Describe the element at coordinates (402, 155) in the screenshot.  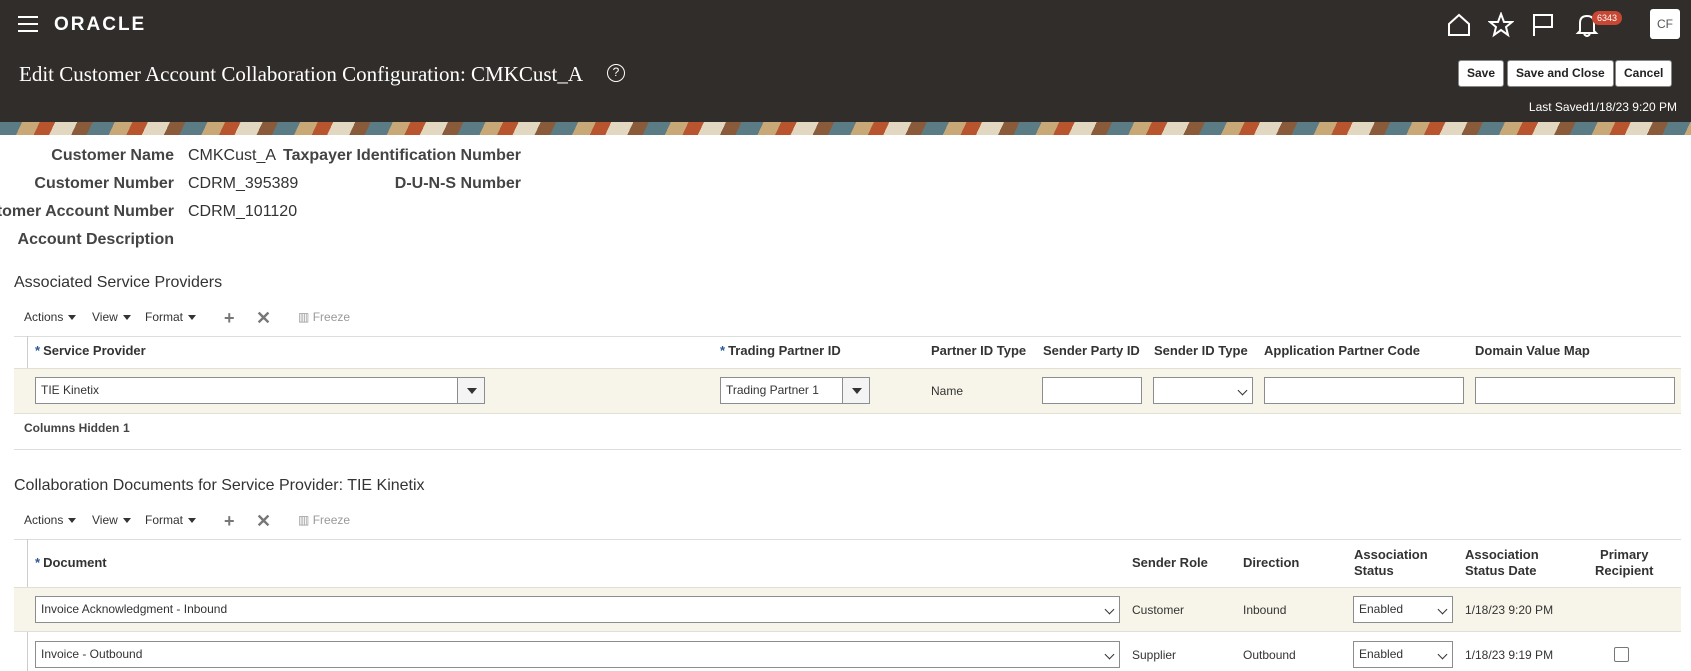
I see `taxpayer-id-label: Taxpayer Identification Number` at that location.